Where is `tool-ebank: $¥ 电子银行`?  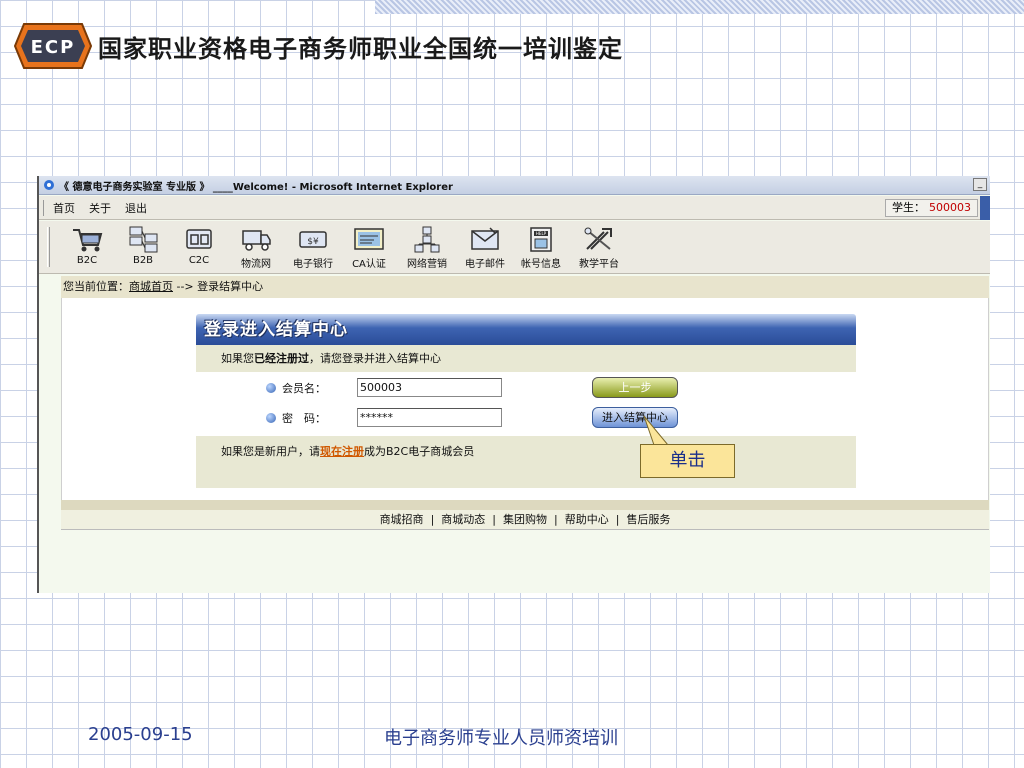
tool-ebank: $¥ 电子银行 is located at coordinates (313, 248).